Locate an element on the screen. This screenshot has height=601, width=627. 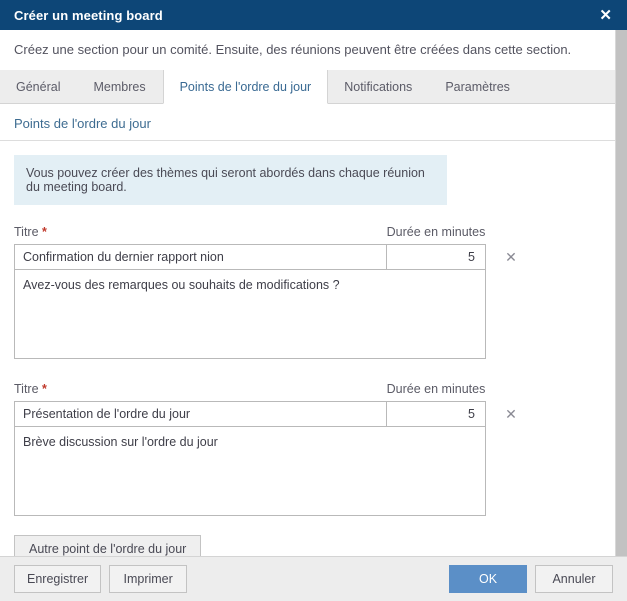
cancel-button: Annuler is located at coordinates (574, 579).